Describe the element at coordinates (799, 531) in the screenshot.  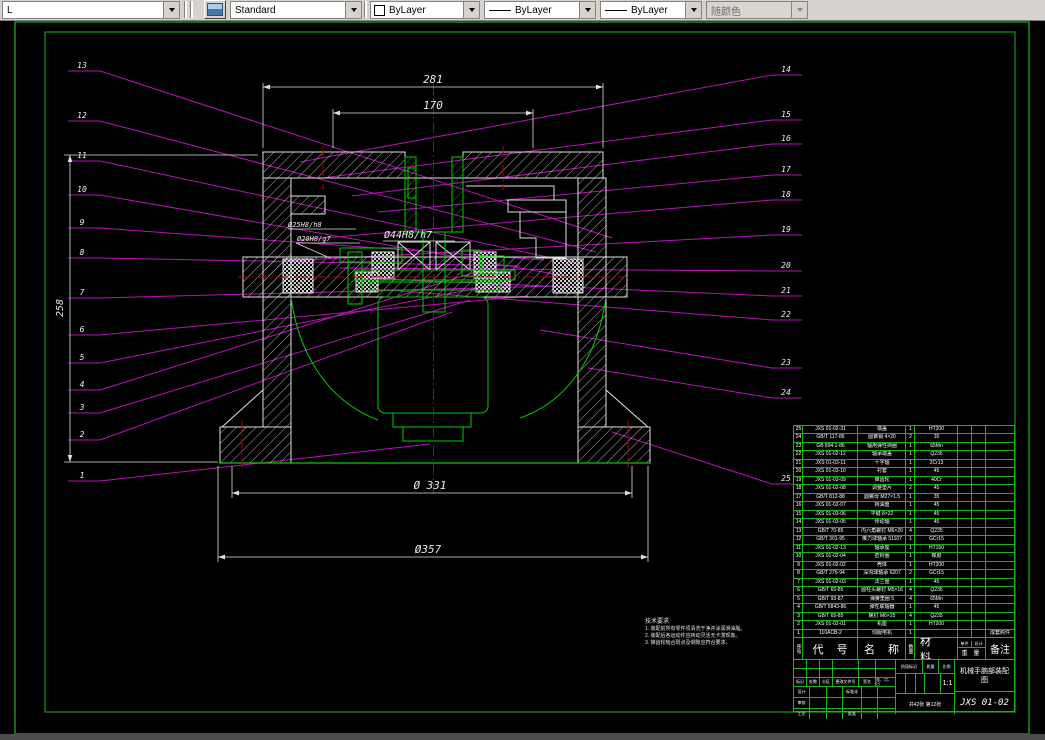
I see `bom-cell: 13` at that location.